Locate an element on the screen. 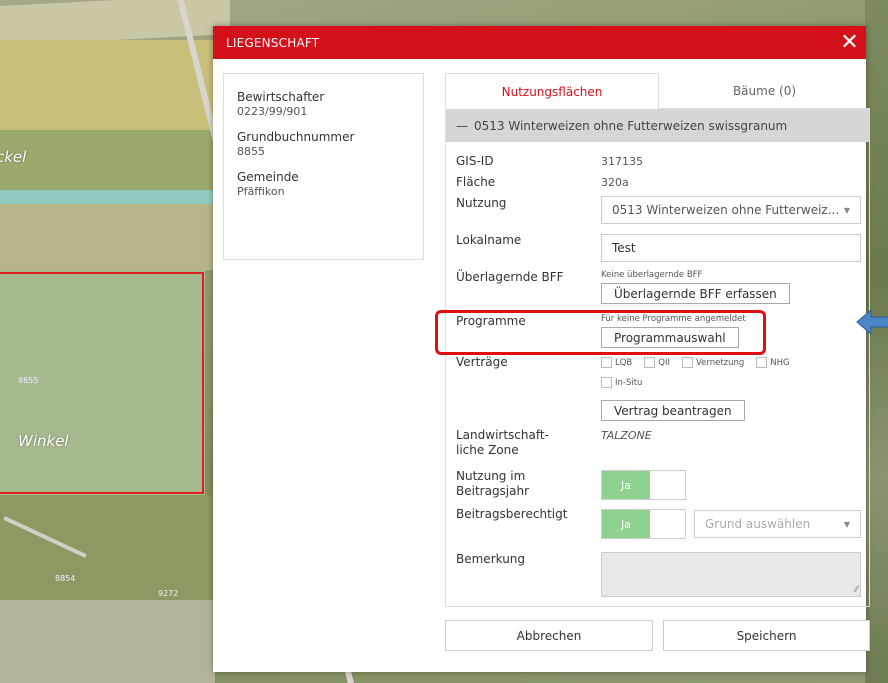 This screenshot has width=888, height=683. save-button: Speichern is located at coordinates (766, 635).